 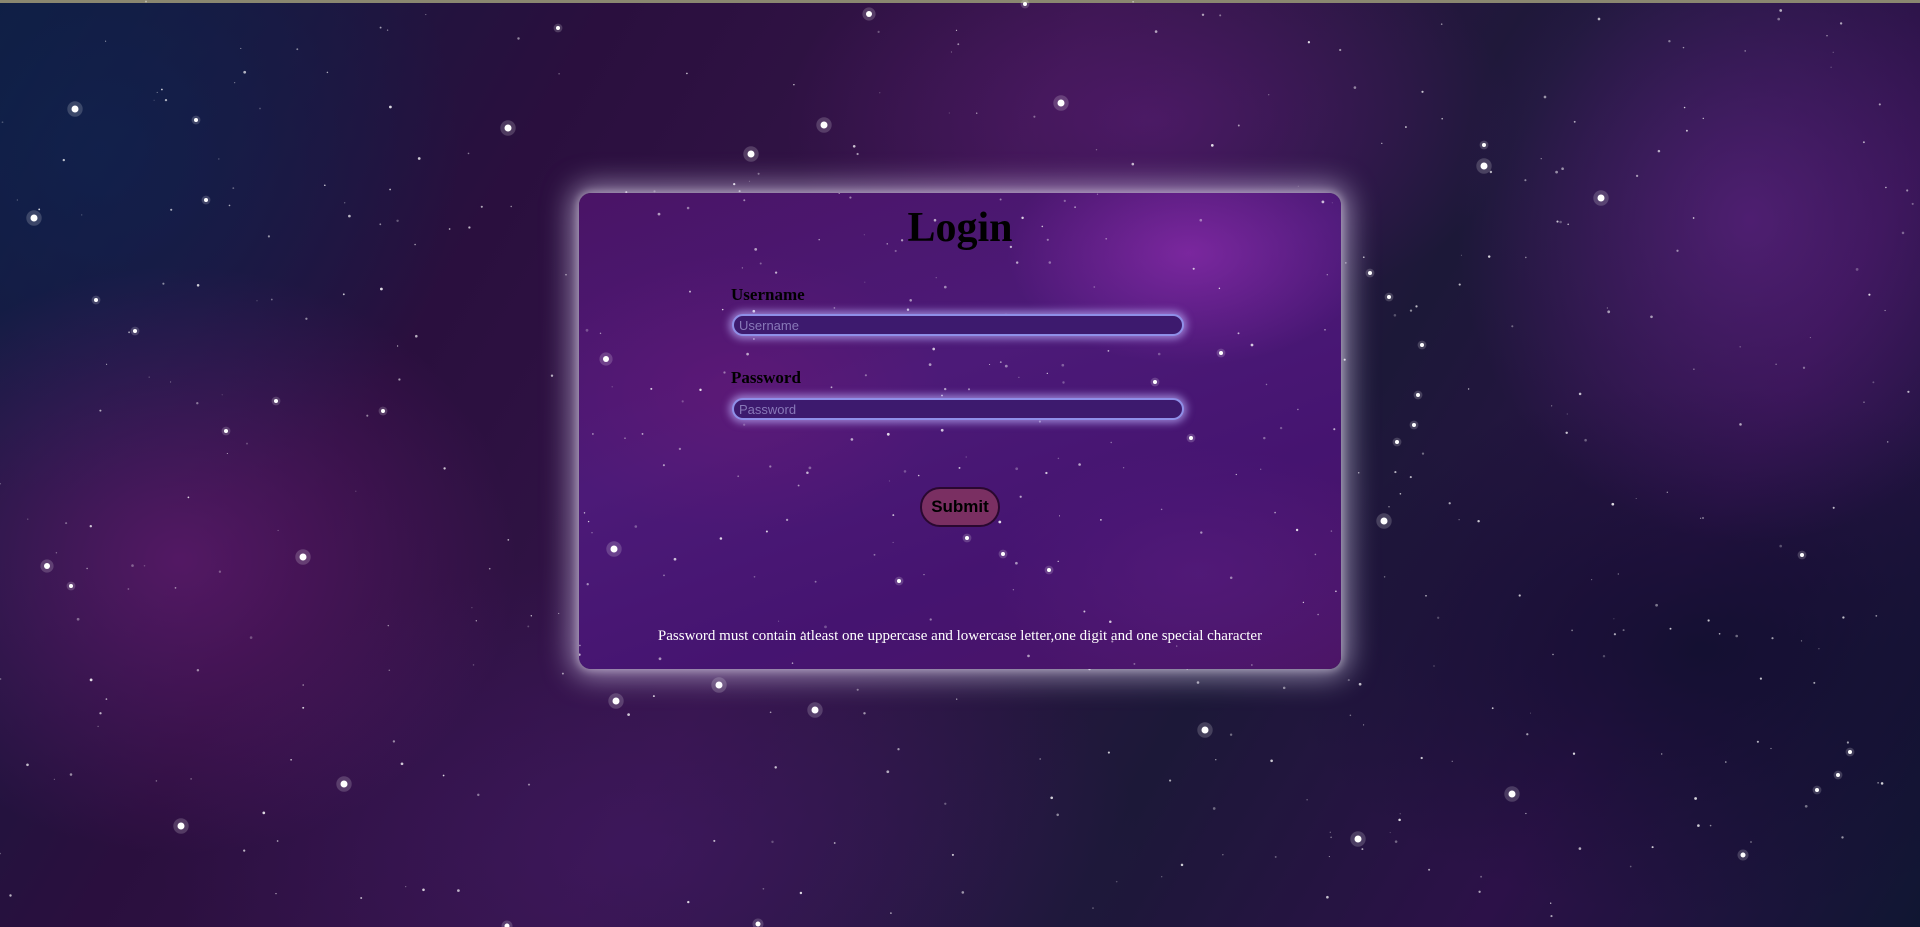 I want to click on password-label: Password, so click(x=766, y=377).